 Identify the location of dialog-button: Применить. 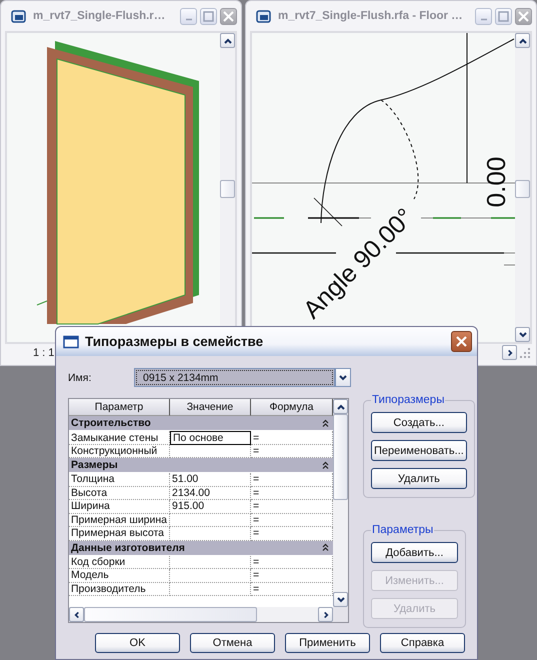
(327, 643).